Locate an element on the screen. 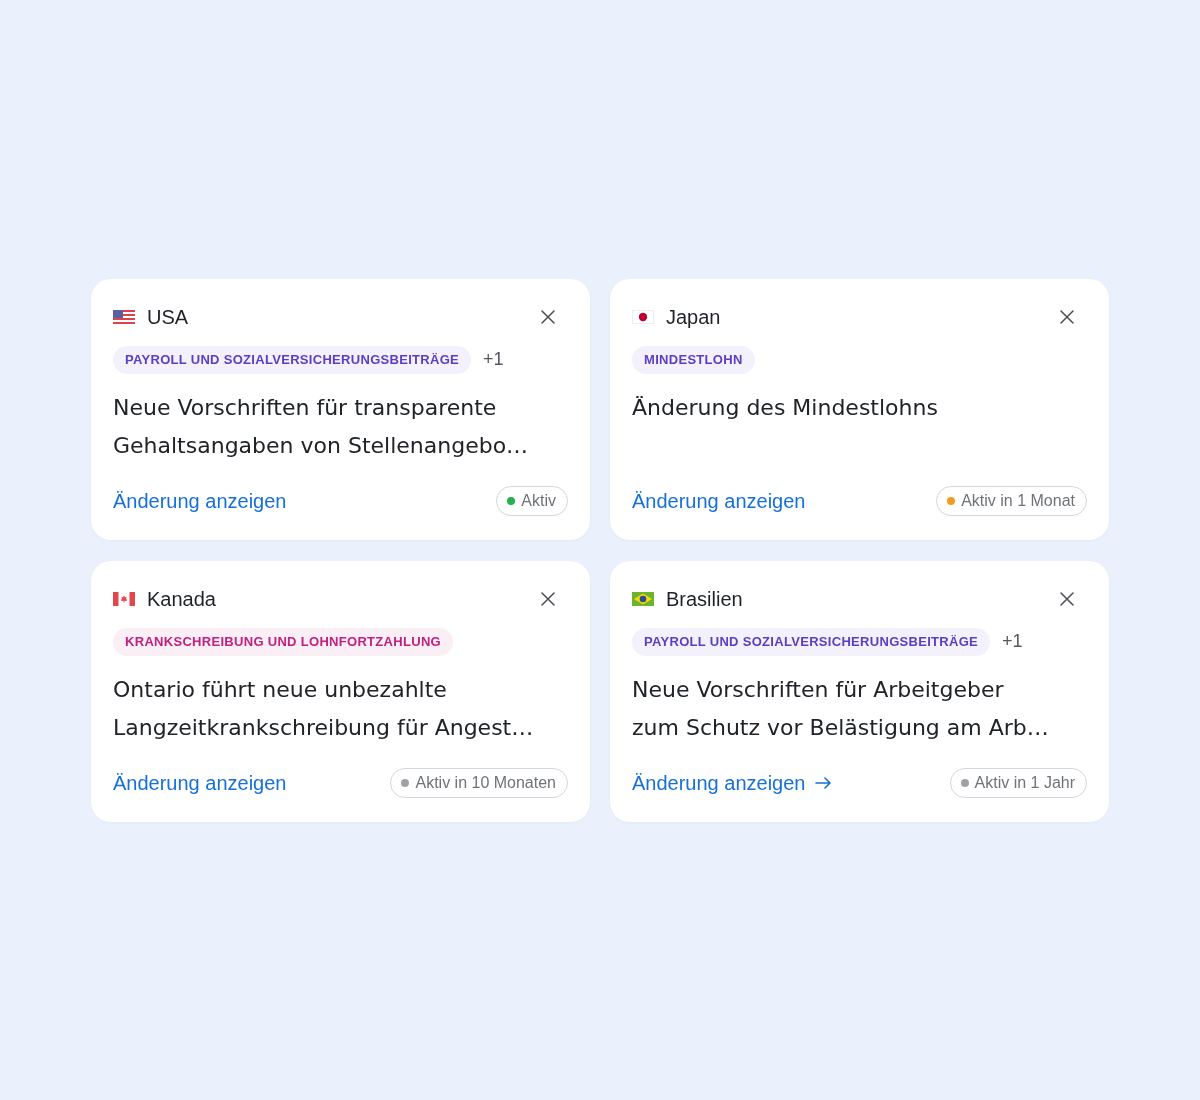  country-name: Japan is located at coordinates (693, 316).